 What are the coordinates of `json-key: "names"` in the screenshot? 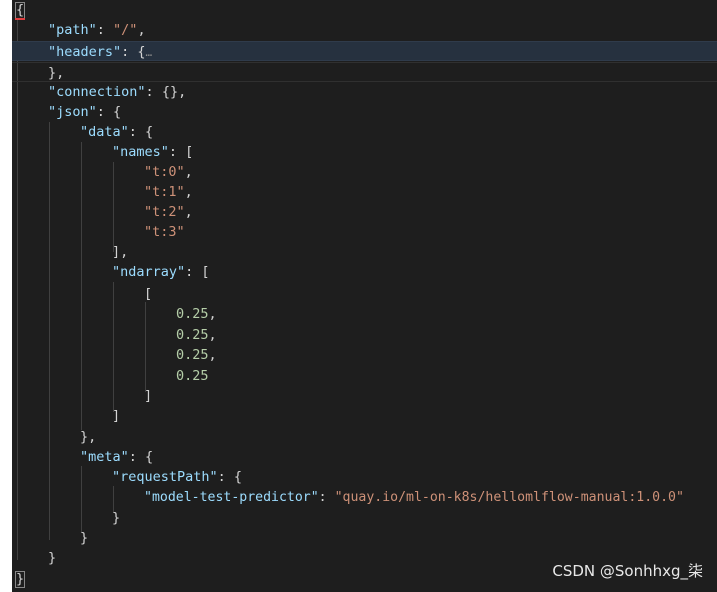 It's located at (140, 152).